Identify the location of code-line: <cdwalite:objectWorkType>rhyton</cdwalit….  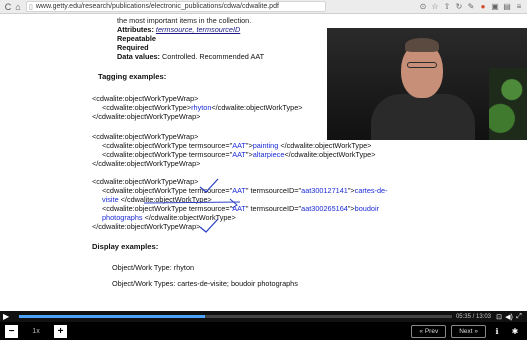
(197, 107).